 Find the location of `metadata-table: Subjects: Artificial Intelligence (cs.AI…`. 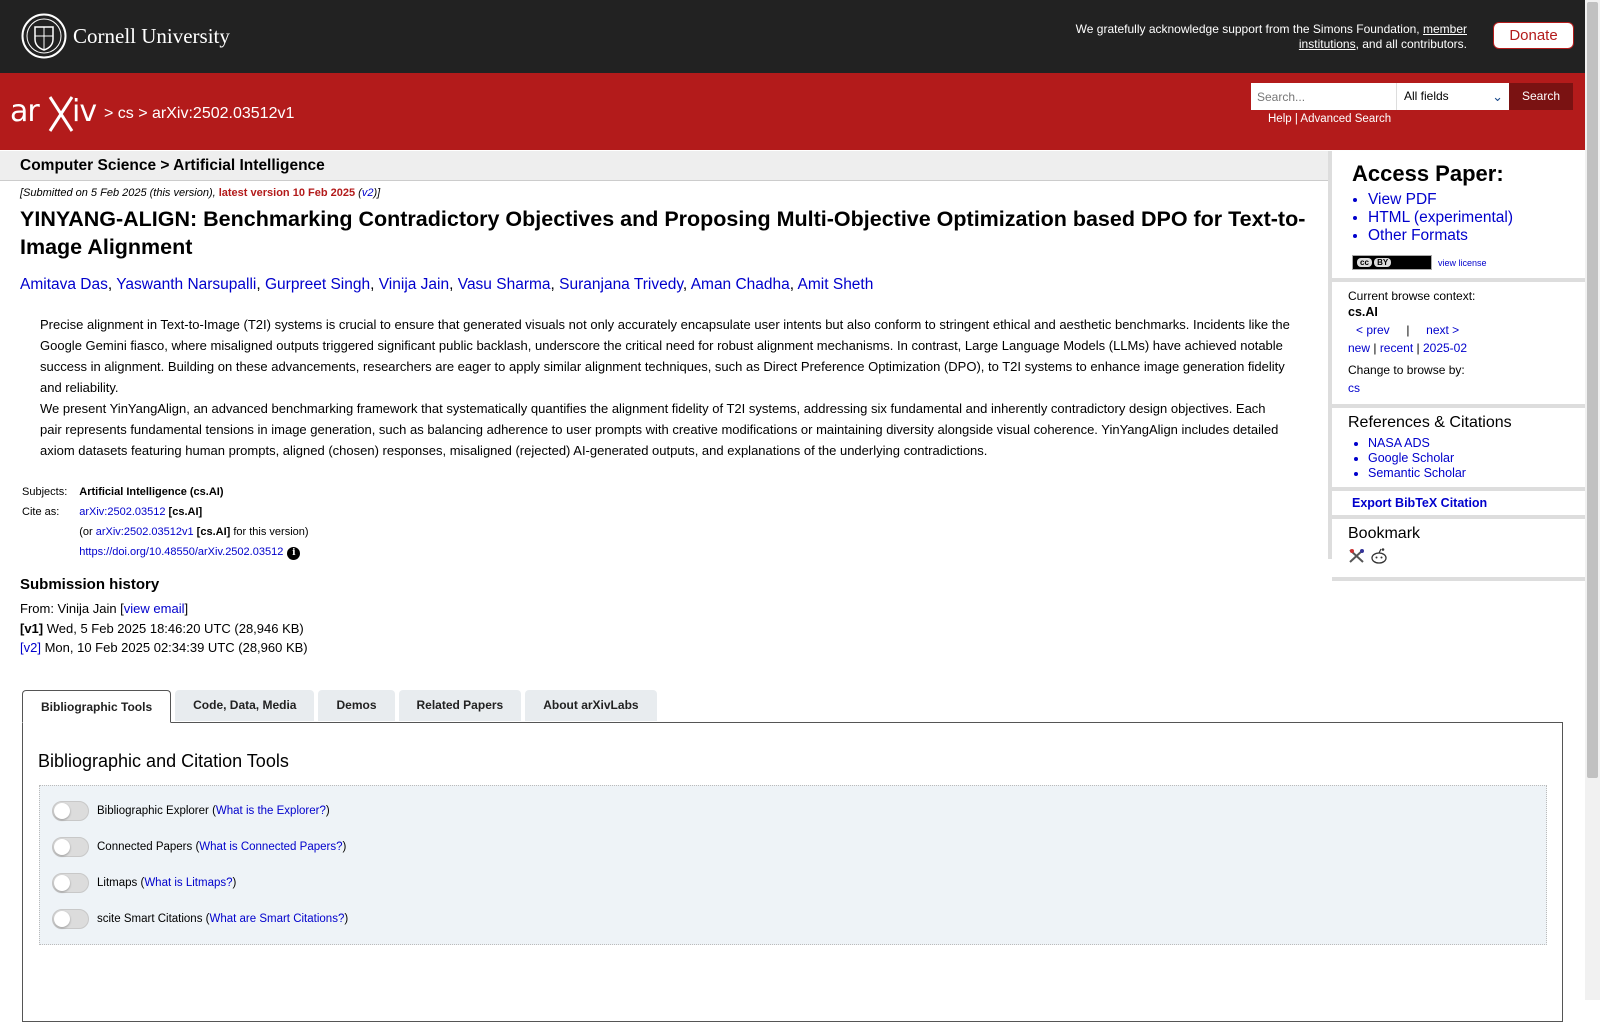

metadata-table: Subjects: Artificial Intelligence (cs.AI… is located at coordinates (165, 522).